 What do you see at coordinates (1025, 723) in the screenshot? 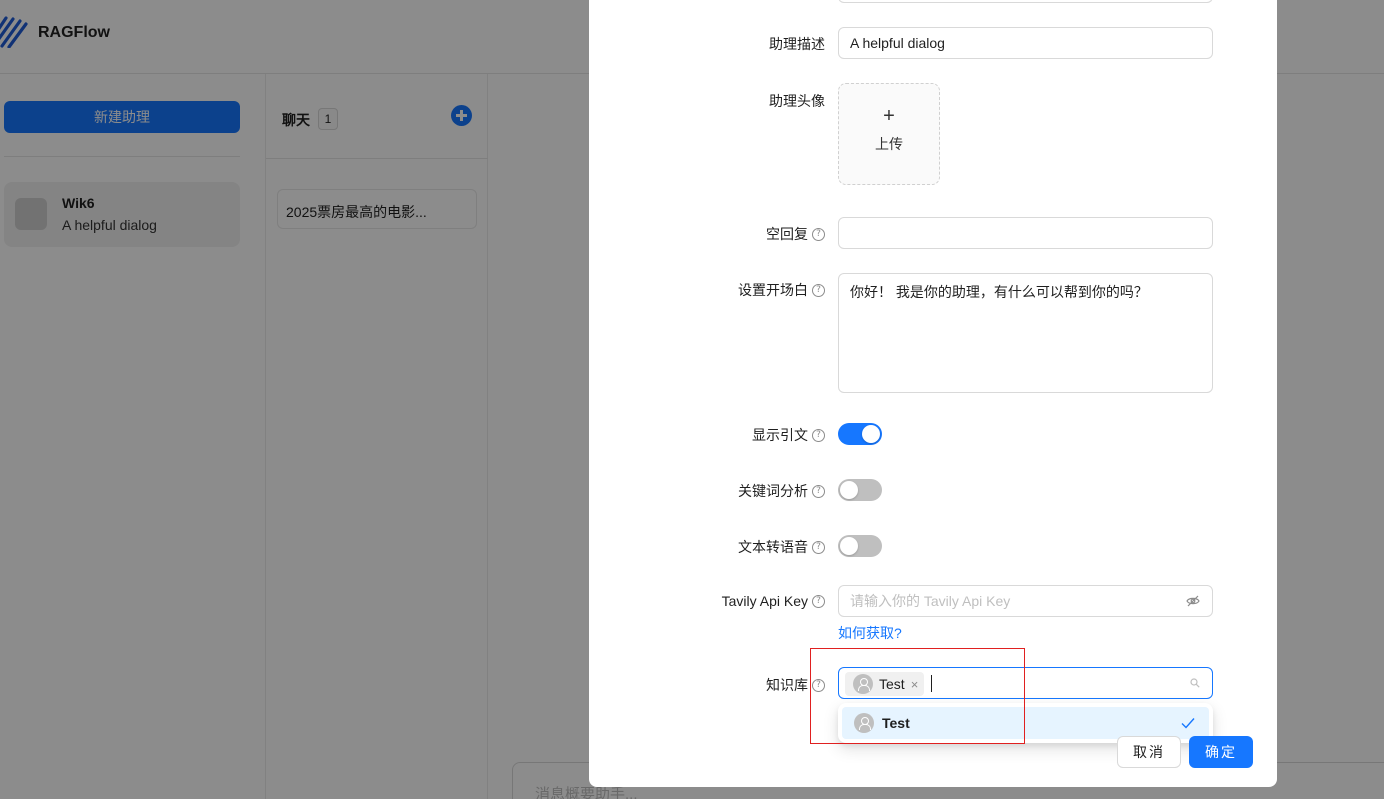
I see `knowledge-option: Test` at bounding box center [1025, 723].